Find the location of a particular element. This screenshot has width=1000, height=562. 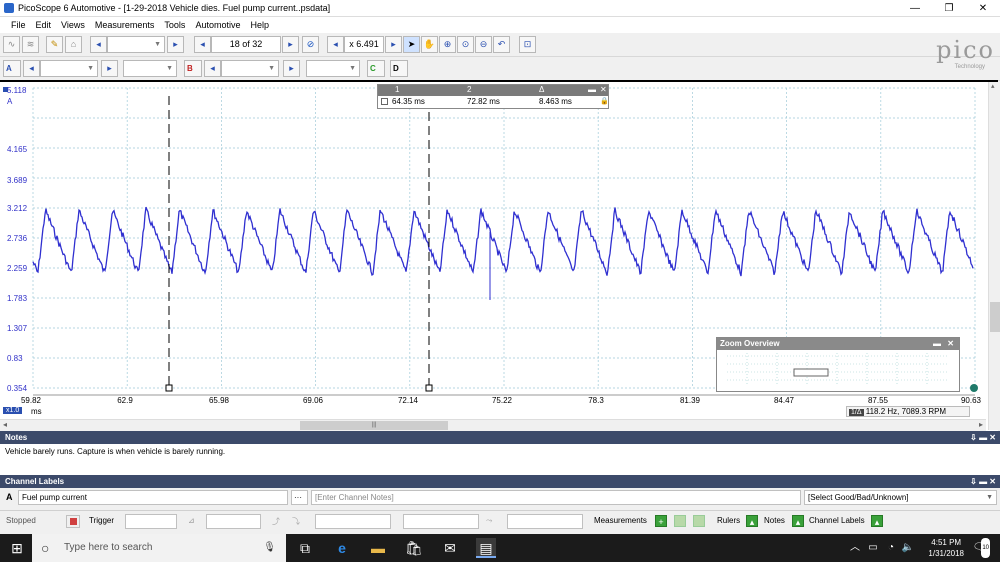

taskbar-clock: 4:51 PM 1/31/2018 is located at coordinates (946, 548).